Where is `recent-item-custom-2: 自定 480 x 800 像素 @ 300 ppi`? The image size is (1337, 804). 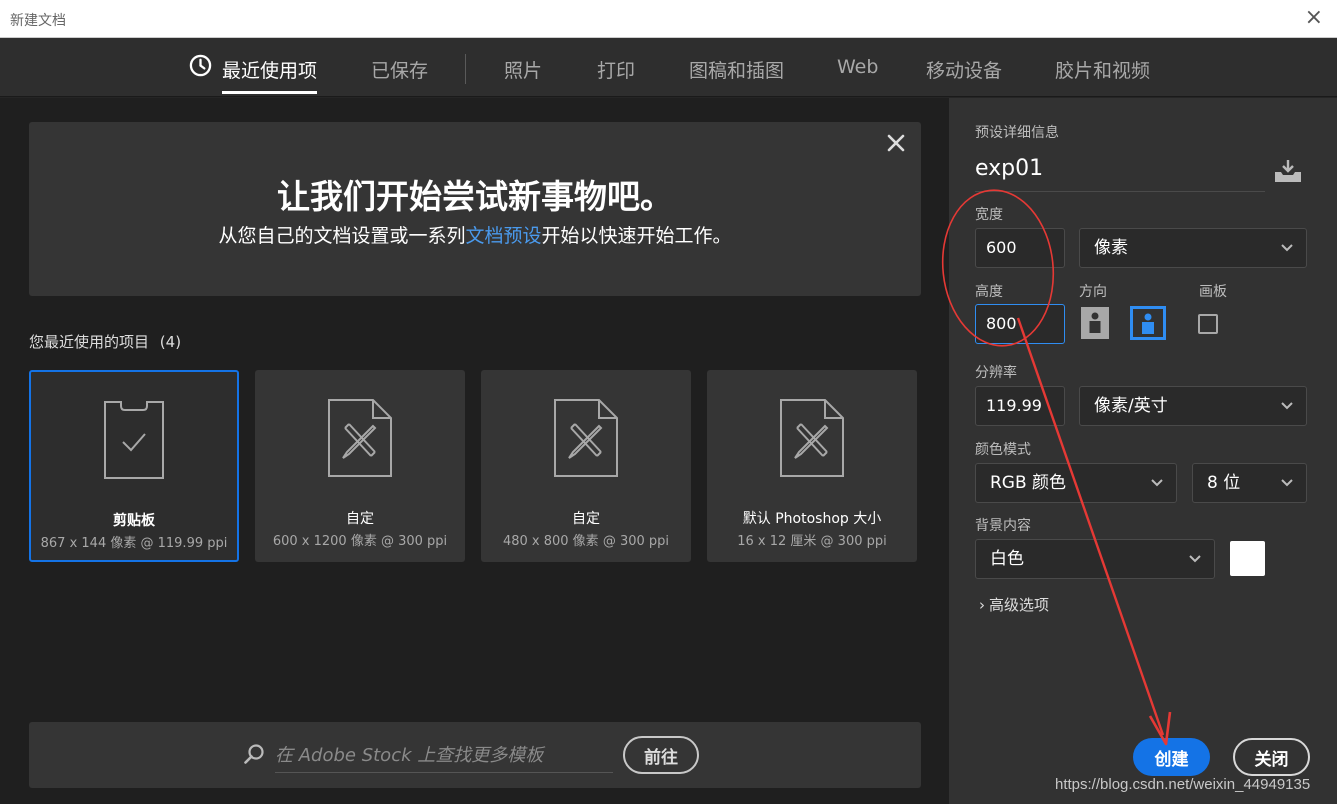
recent-item-custom-2: 自定 480 x 800 像素 @ 300 ppi is located at coordinates (586, 466).